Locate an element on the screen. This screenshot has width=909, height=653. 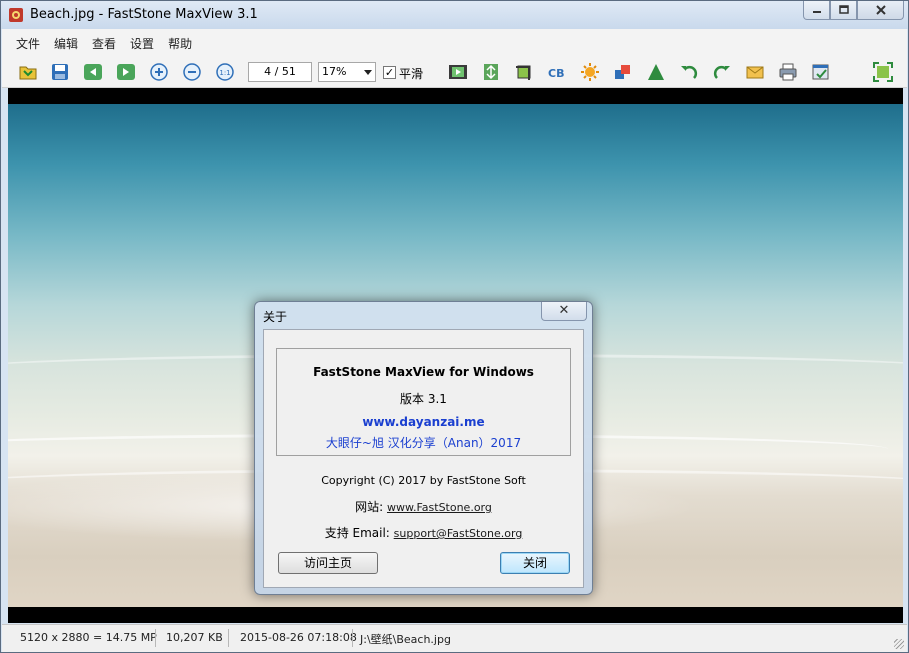
rotate-right-icon is located at coordinates (721, 72).